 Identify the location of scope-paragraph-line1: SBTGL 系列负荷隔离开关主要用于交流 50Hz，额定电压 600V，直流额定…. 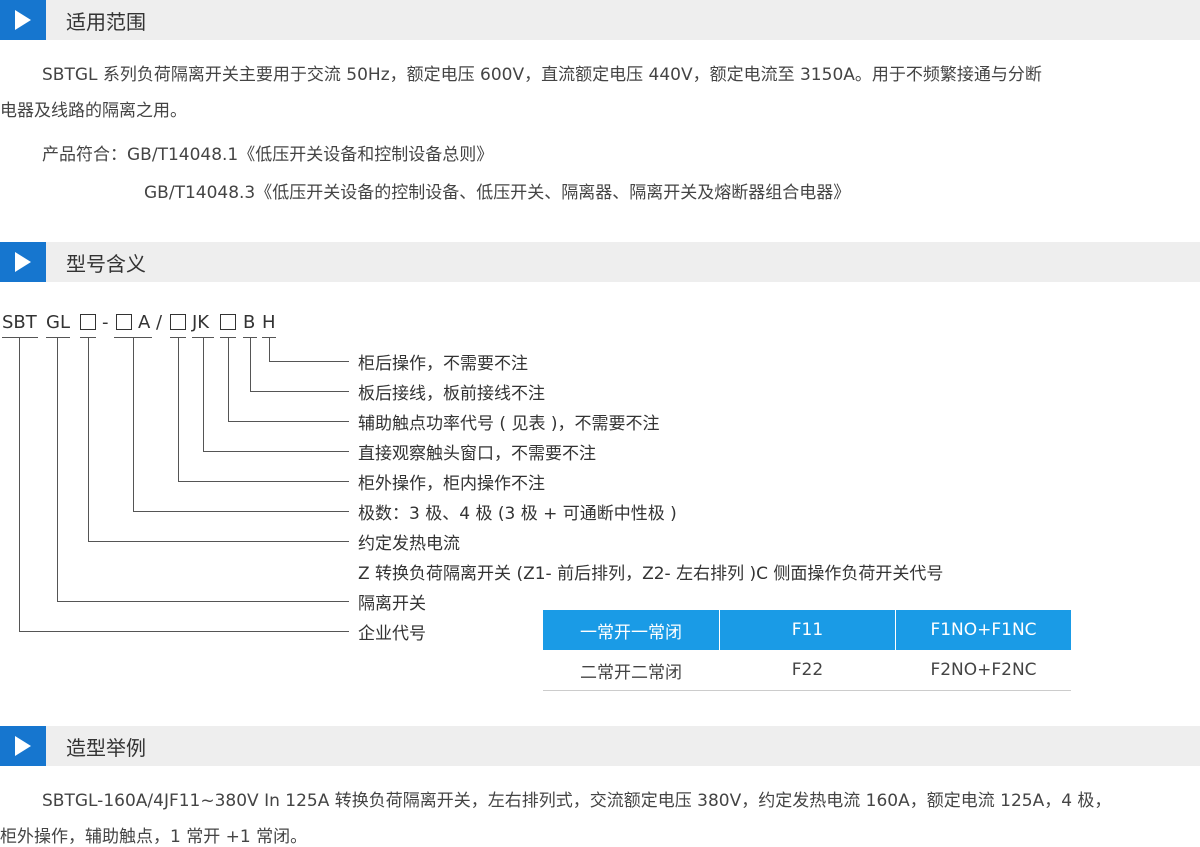
(542, 75).